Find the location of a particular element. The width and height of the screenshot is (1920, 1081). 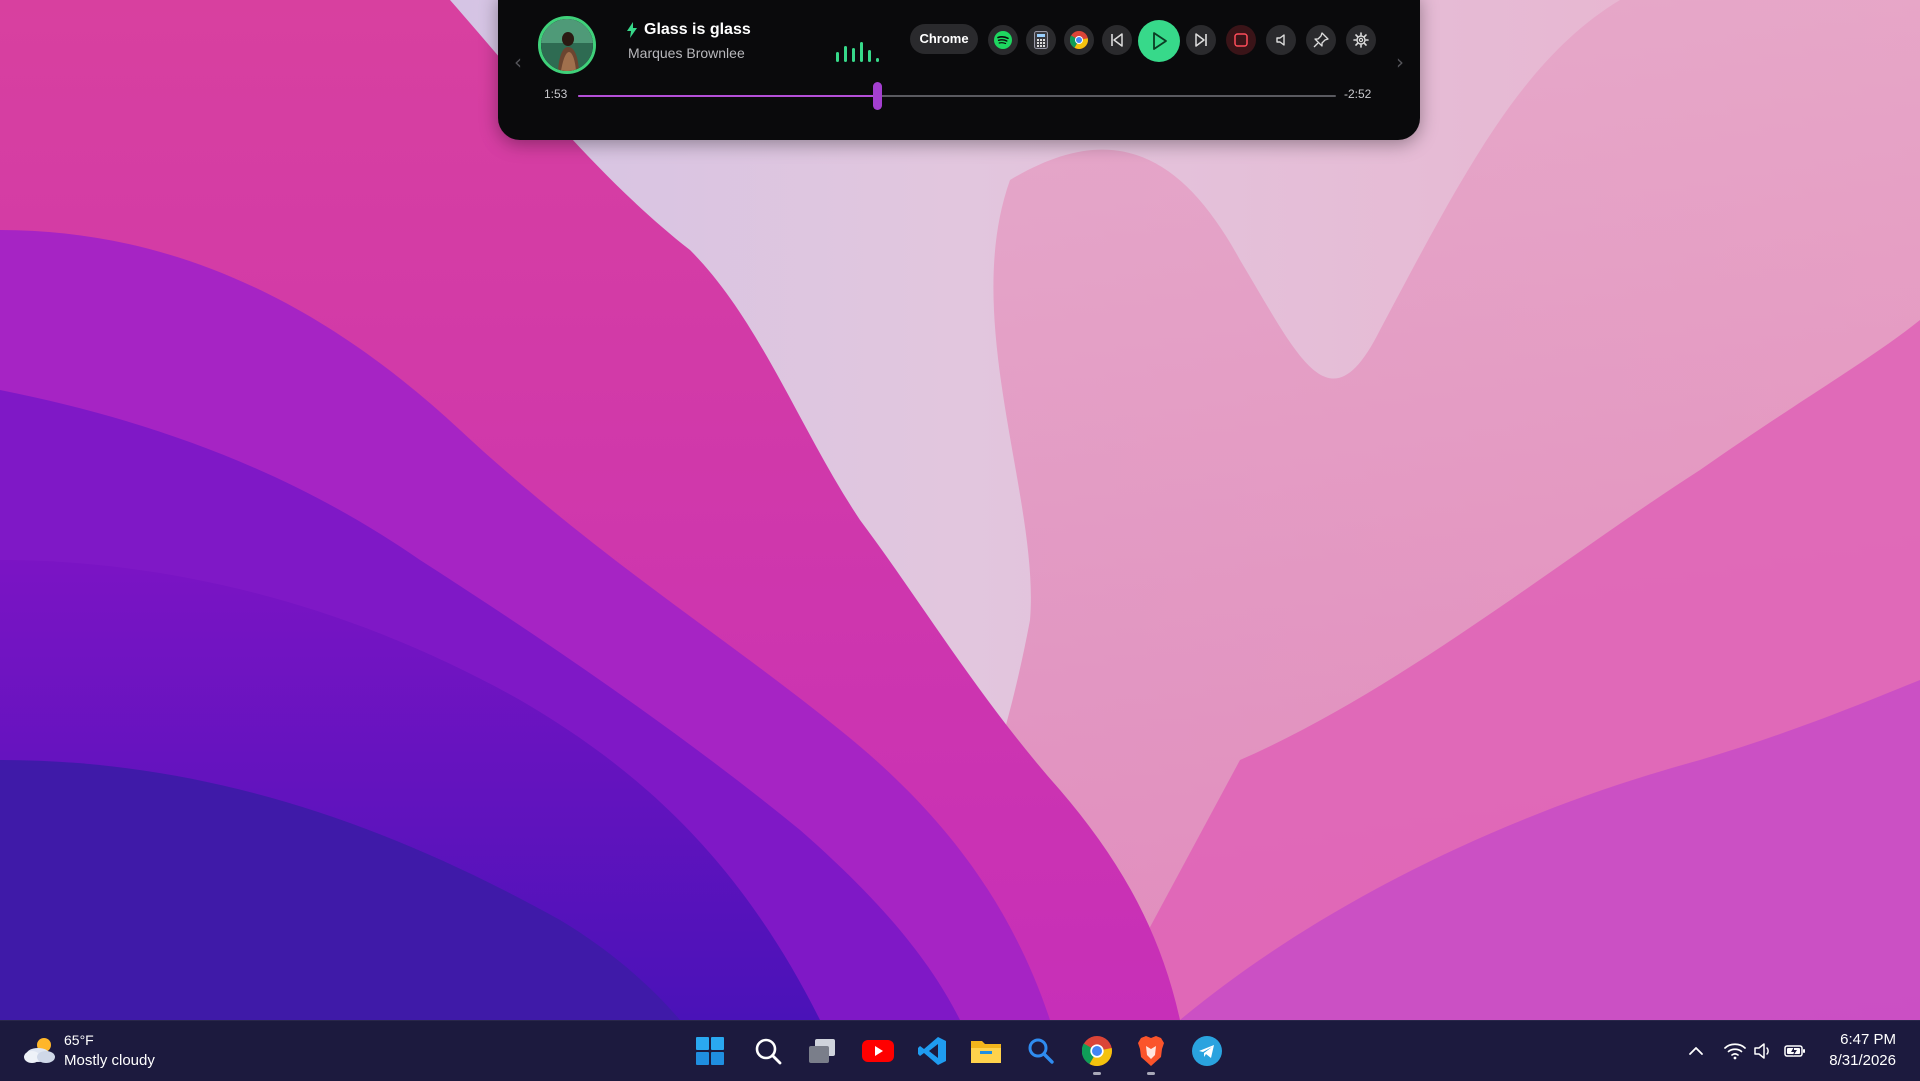

weather-condition: Mostly cloudy is located at coordinates (109, 1060).